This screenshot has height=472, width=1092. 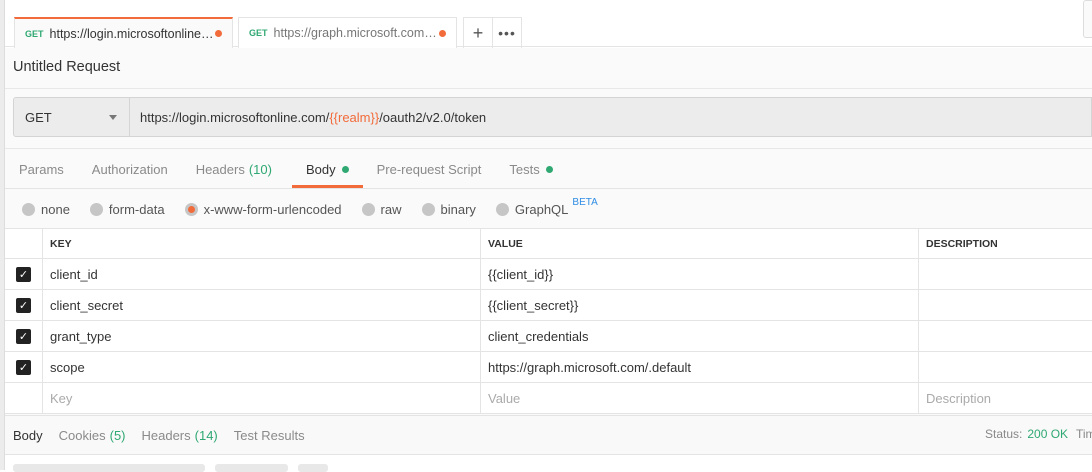 I want to click on url-variable: {{realm}}, so click(x=354, y=117).